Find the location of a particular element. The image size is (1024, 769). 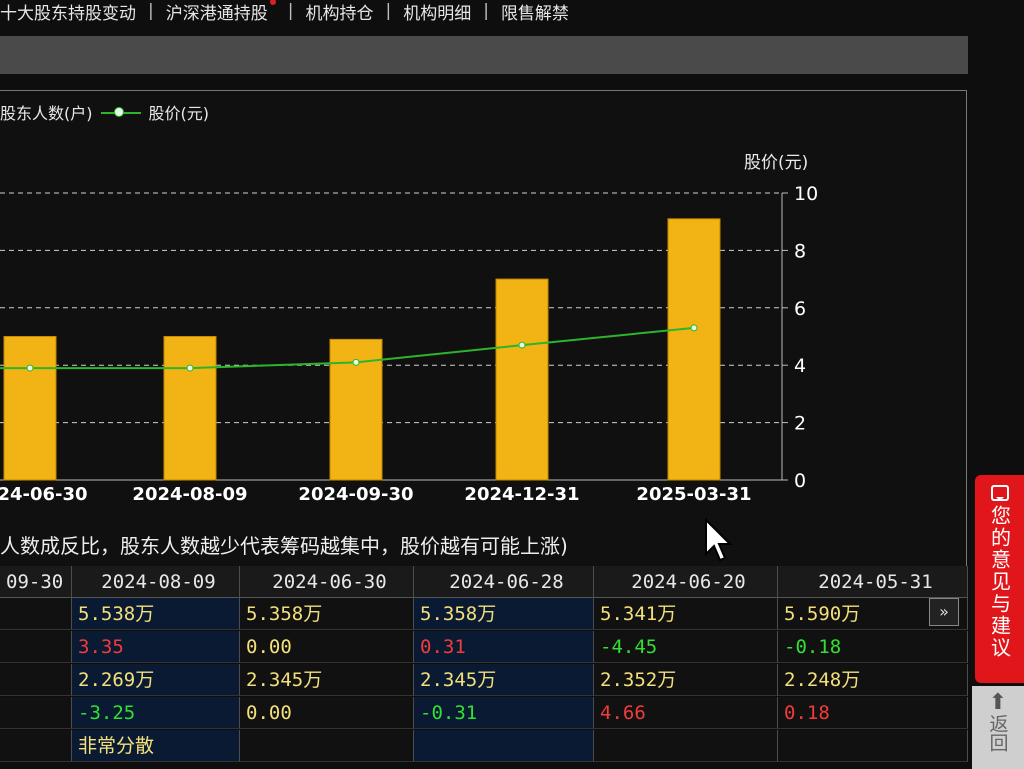

table-row: 2.269万 2.345万 2.345万 2.352万 2.248万 is located at coordinates (484, 680).